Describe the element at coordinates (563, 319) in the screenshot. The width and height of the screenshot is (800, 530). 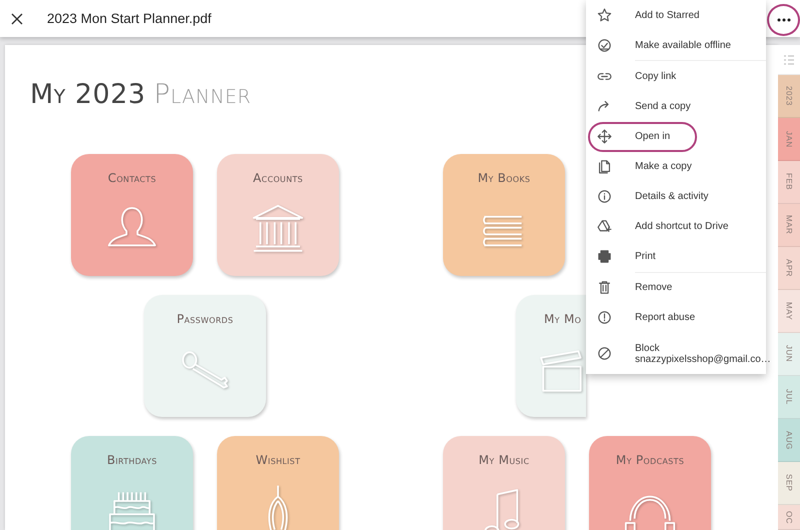
I see `tile-label: My Mo` at that location.